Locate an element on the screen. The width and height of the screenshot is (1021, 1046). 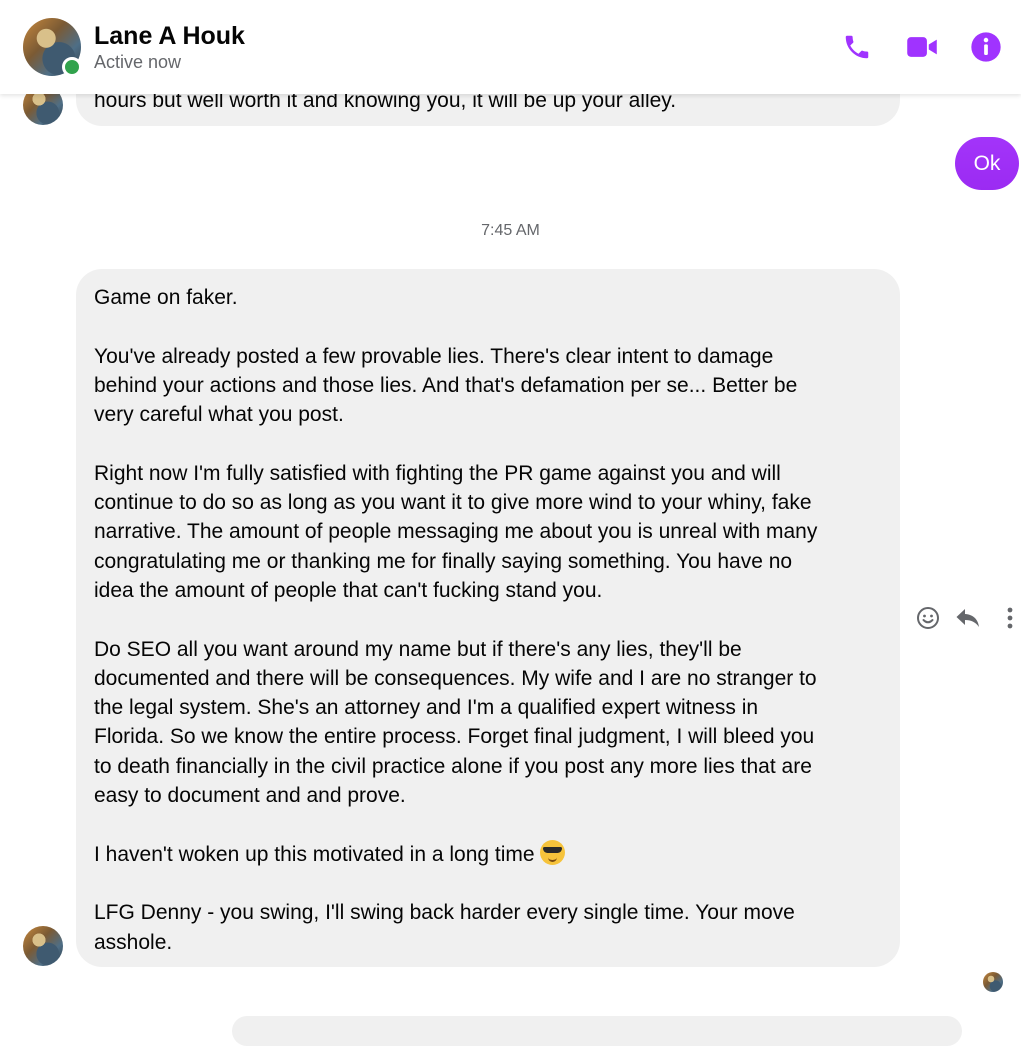
message-text: Ok is located at coordinates (987, 163).